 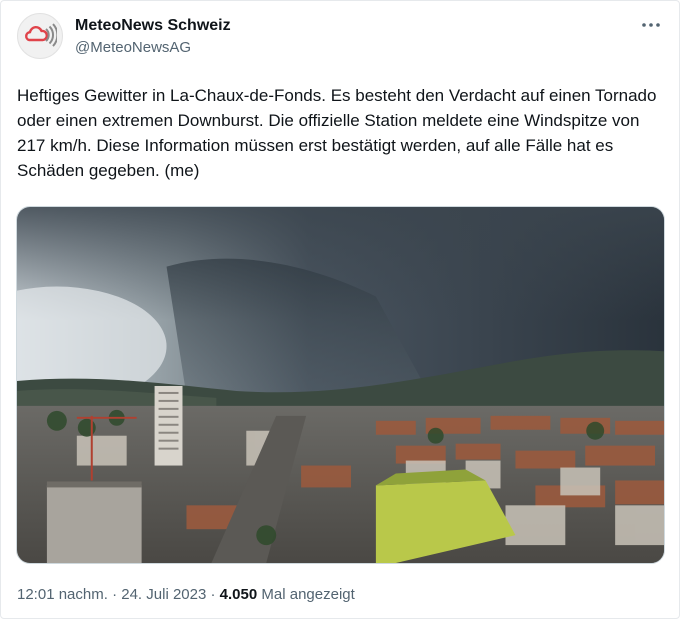 I want to click on more-horizontal-icon, so click(x=651, y=25).